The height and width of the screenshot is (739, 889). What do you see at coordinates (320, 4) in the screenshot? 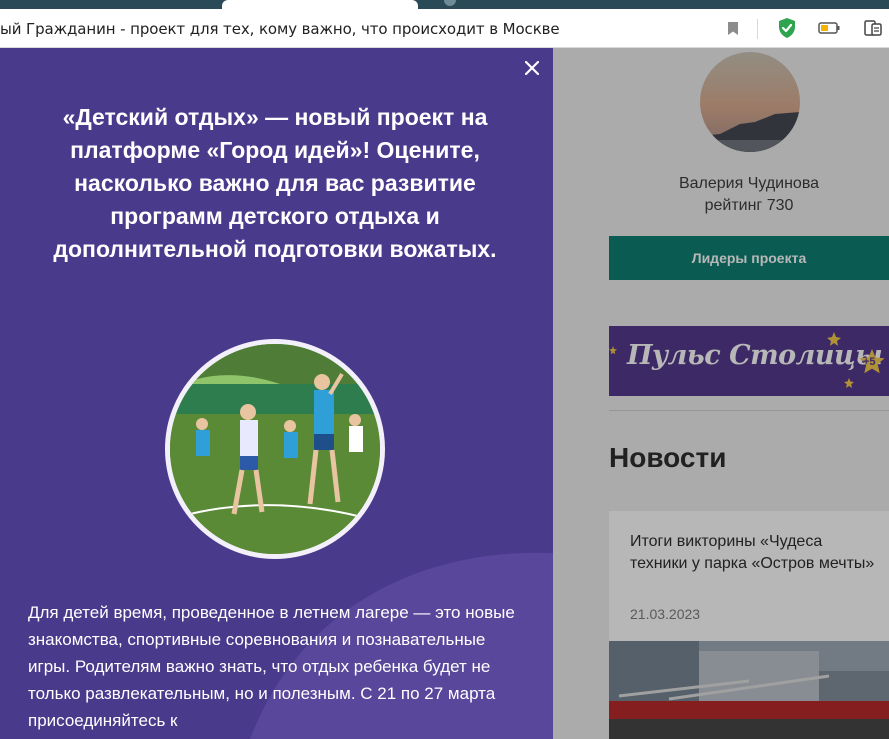
I see `active-tab` at bounding box center [320, 4].